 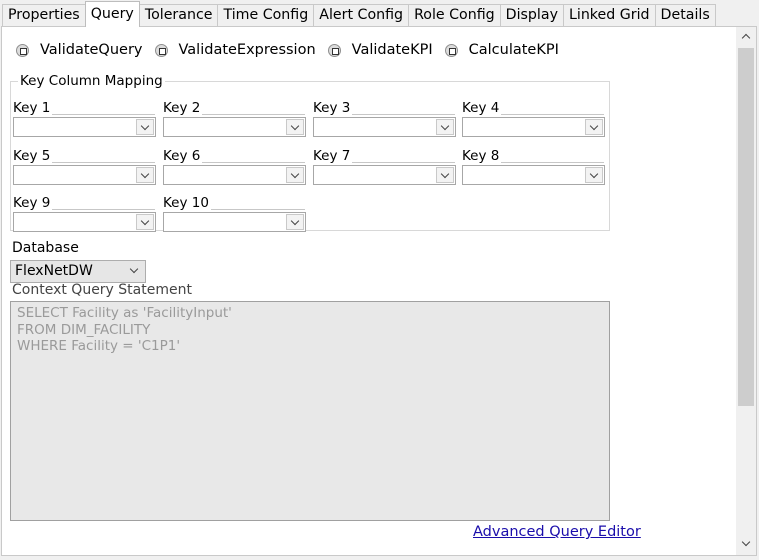 I want to click on key-3-dropdown, so click(x=384, y=127).